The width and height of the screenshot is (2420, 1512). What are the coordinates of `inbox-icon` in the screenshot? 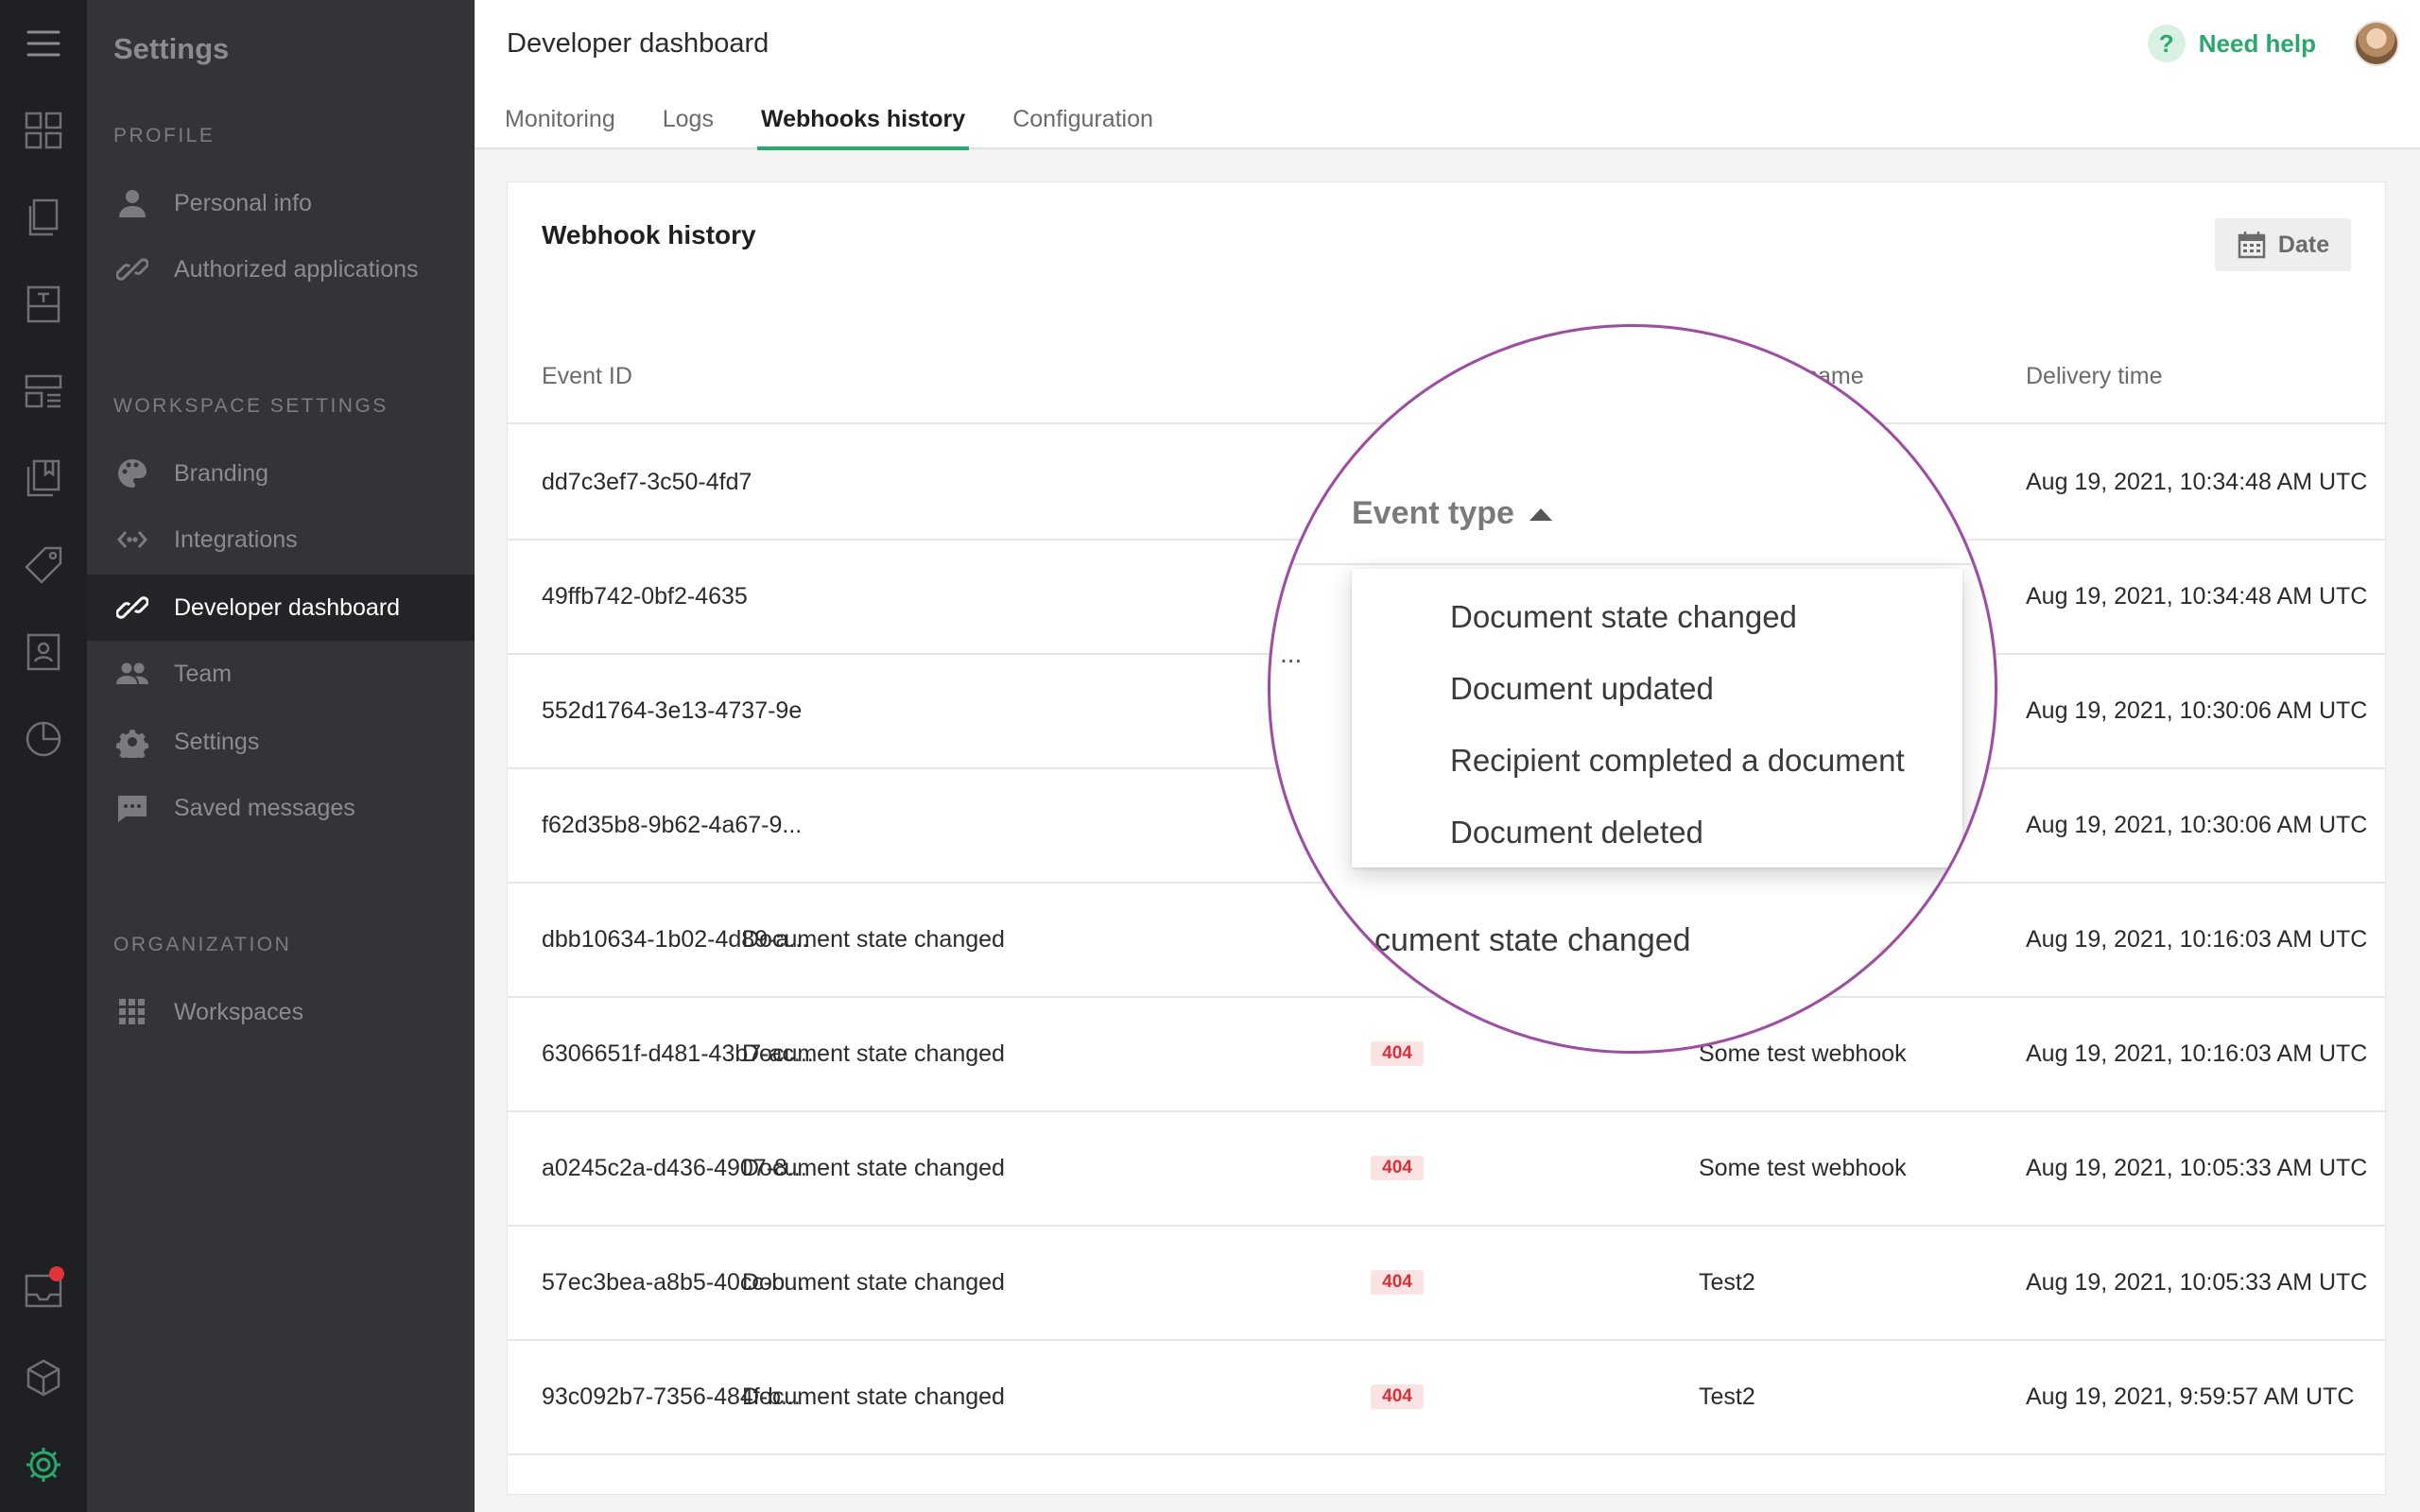 It's located at (43, 1290).